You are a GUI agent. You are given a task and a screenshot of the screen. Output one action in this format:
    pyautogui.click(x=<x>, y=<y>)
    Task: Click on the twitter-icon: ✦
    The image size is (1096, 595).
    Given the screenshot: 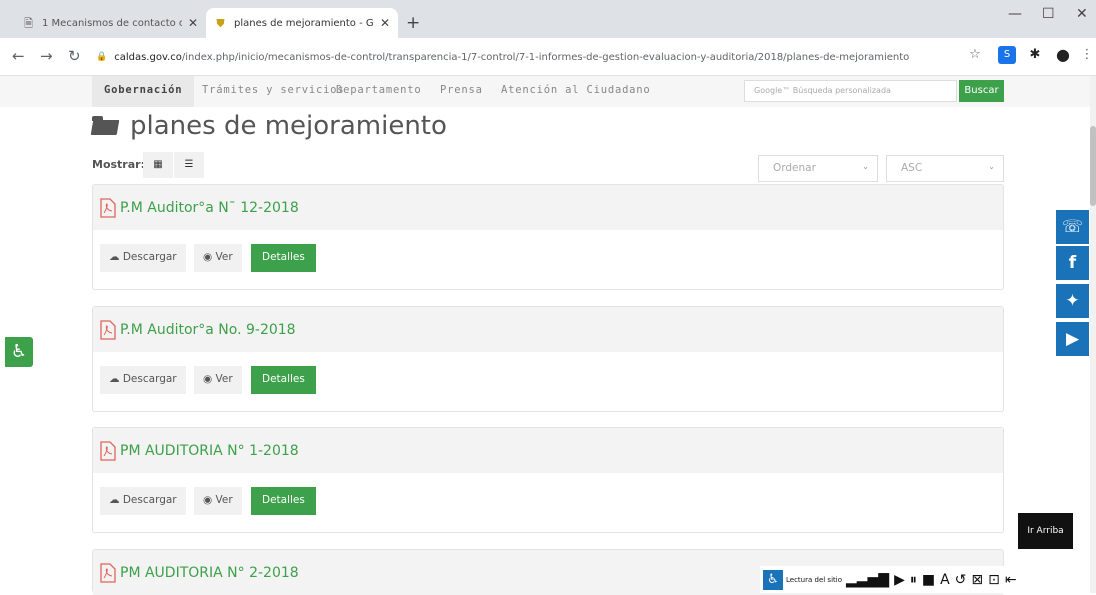 What is the action you would take?
    pyautogui.click(x=1072, y=301)
    